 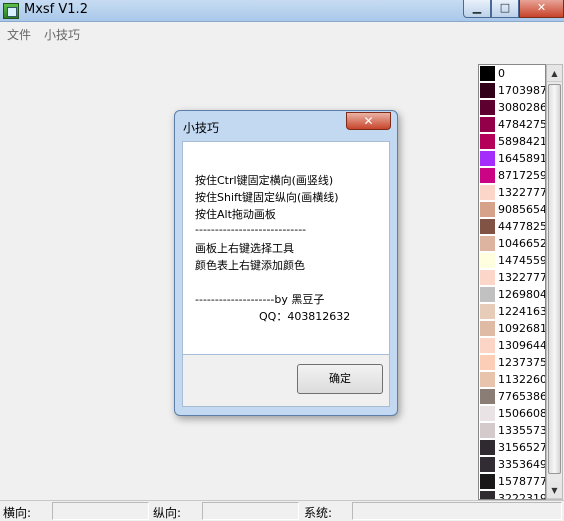 I want to click on color-value: 5898421, so click(x=522, y=141).